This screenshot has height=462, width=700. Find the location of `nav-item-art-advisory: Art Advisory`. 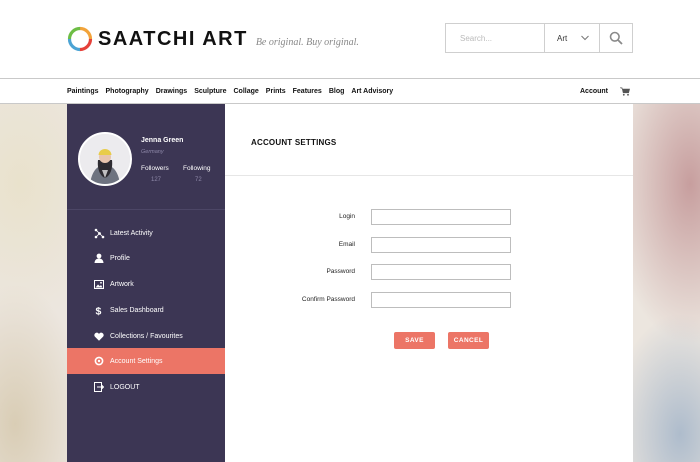

nav-item-art-advisory: Art Advisory is located at coordinates (372, 91).